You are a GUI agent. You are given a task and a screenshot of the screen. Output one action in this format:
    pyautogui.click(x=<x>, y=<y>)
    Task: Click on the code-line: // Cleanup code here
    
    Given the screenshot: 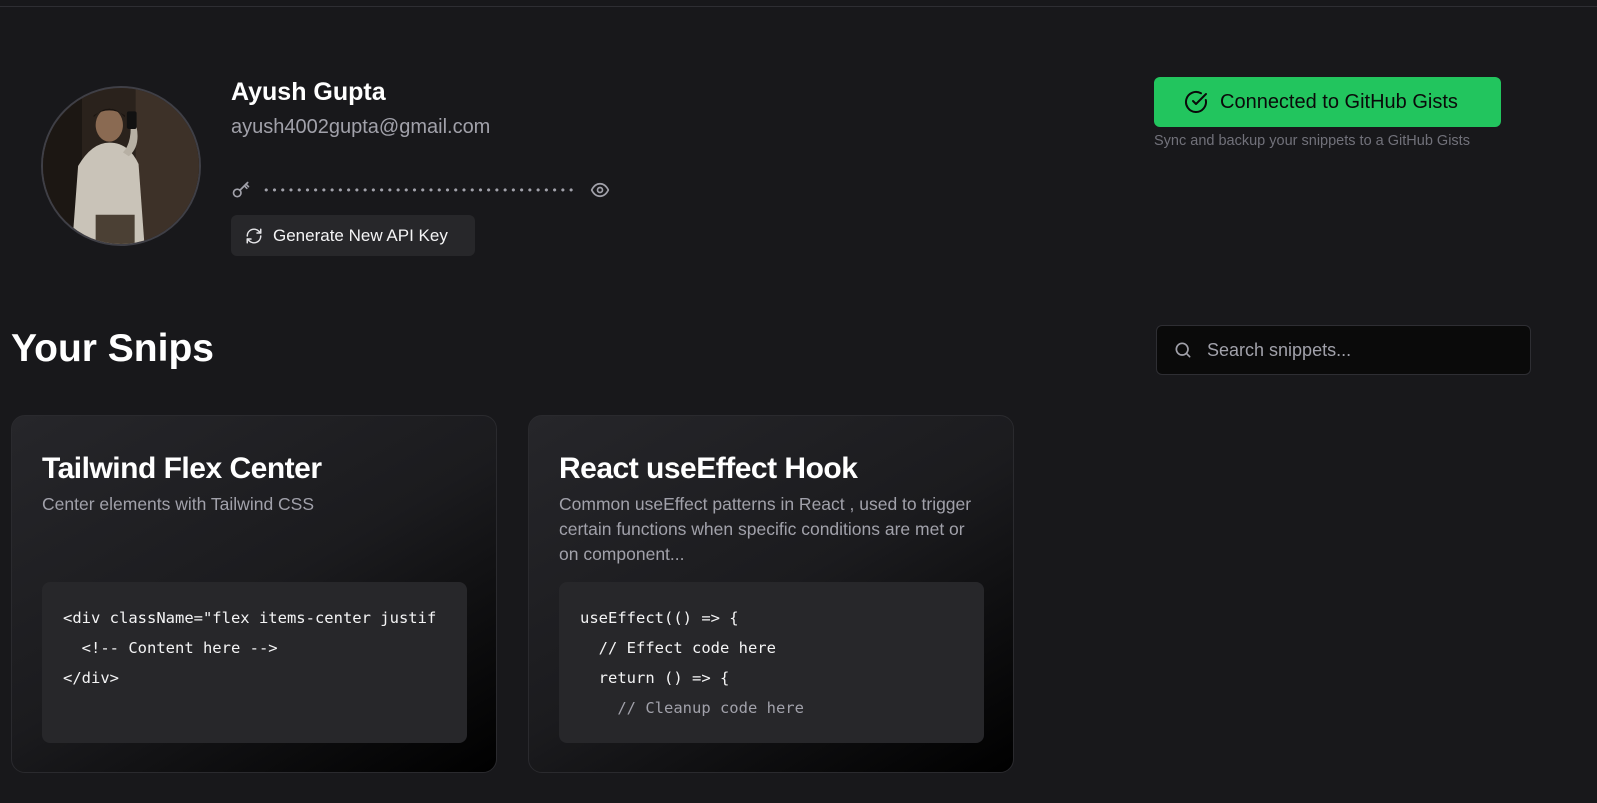 What is the action you would take?
    pyautogui.click(x=692, y=708)
    